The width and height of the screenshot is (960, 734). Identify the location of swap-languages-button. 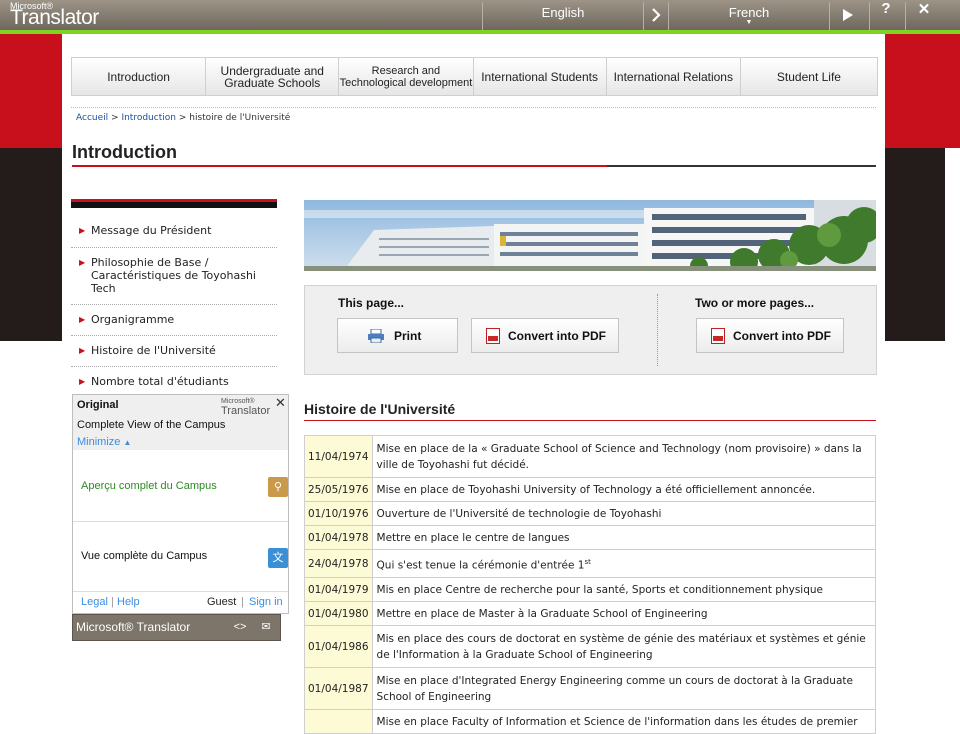
(656, 15).